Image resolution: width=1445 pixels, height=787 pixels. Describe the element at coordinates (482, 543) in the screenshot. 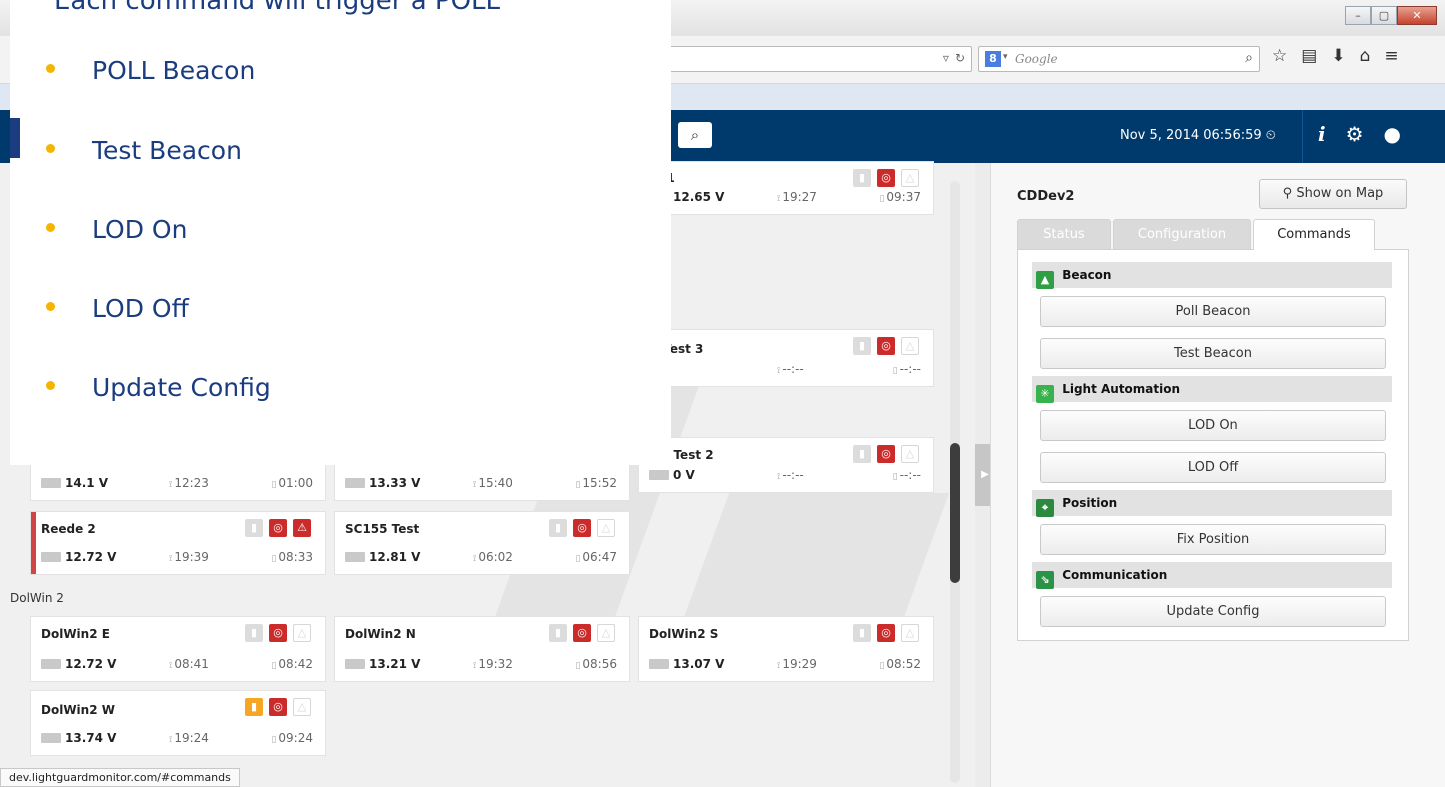

I see `device-card: SC155 Test ▮ ◎ △ 12.81 V ⟟ 06:02 ▯ 06:47` at that location.